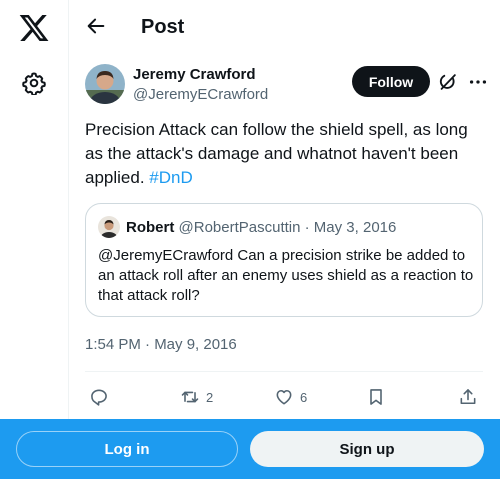  What do you see at coordinates (34, 28) in the screenshot?
I see `x-logo-icon` at bounding box center [34, 28].